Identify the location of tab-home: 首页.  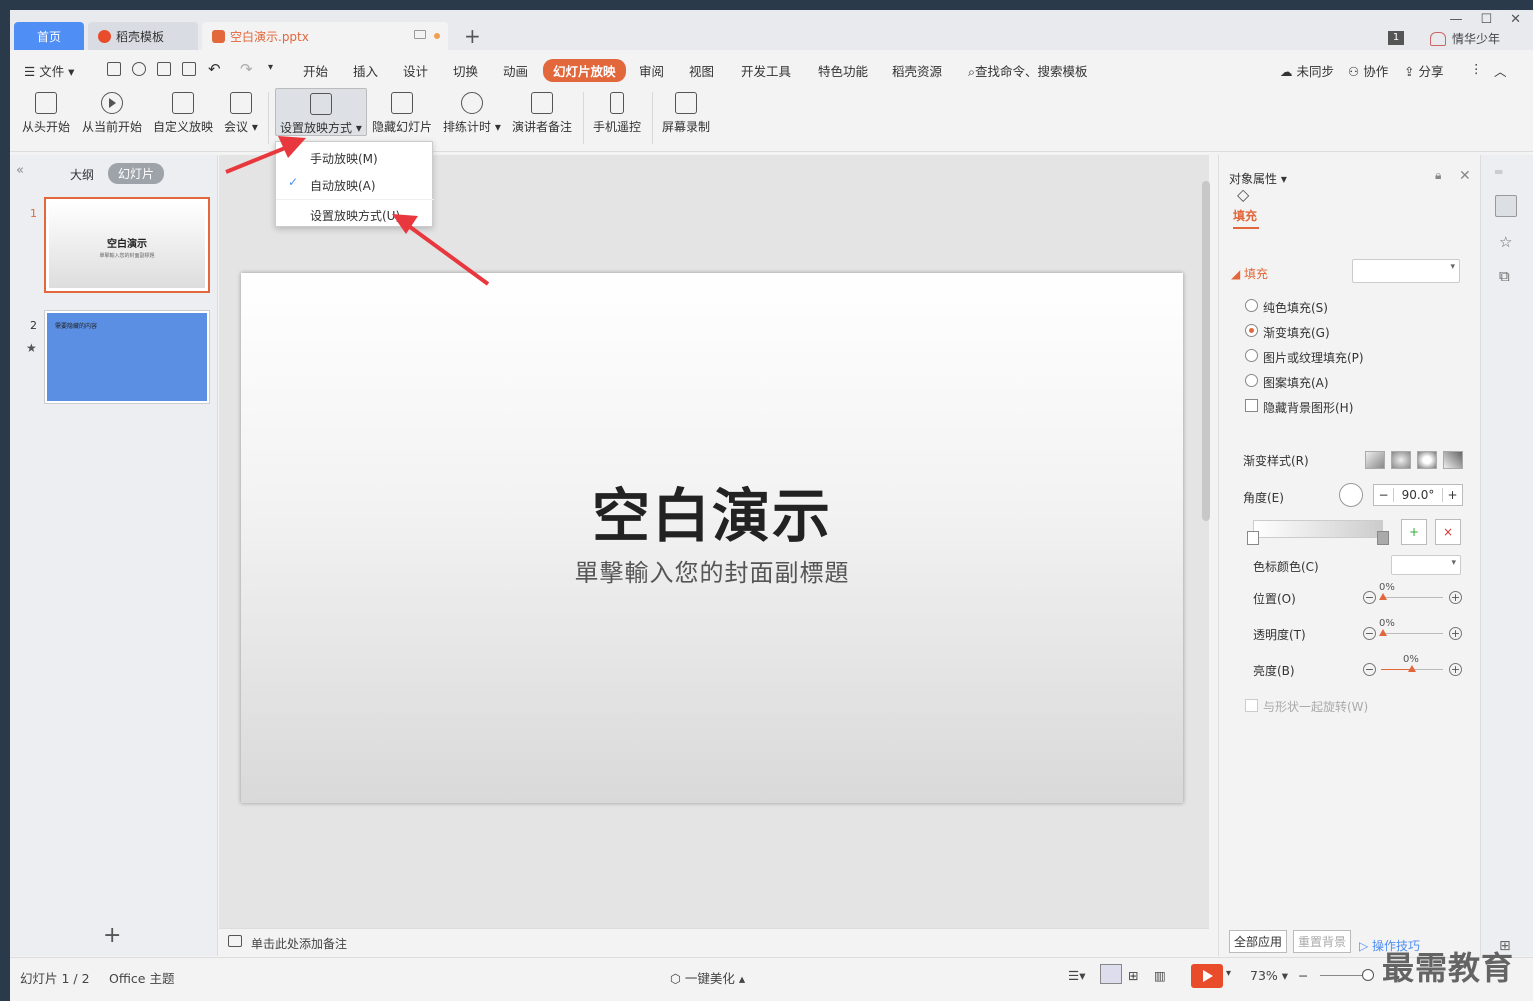
(49, 36).